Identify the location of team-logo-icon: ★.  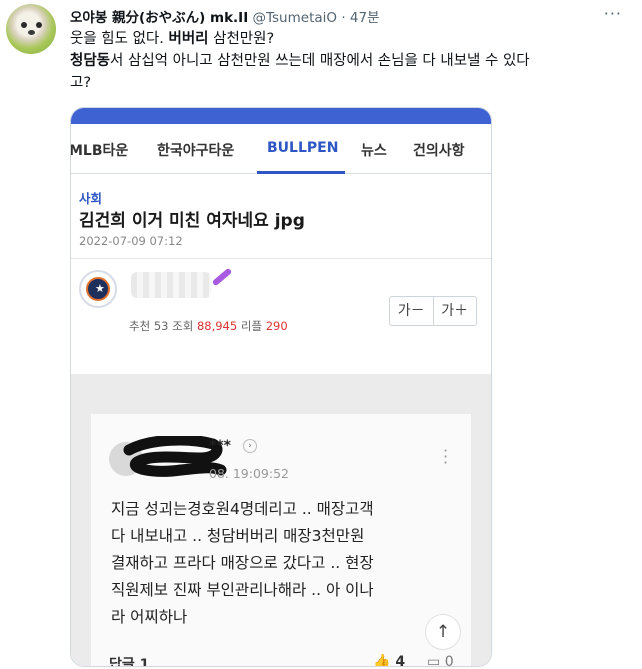
(98, 289).